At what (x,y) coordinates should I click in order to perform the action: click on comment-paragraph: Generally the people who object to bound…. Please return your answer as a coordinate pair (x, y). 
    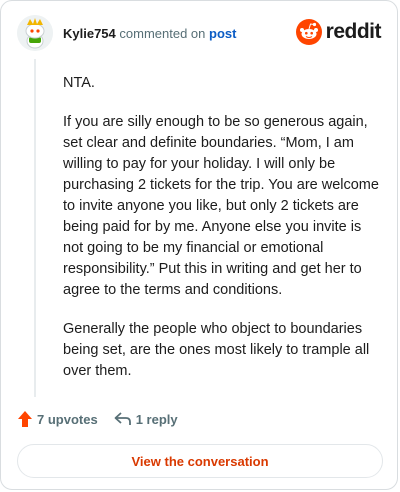
    Looking at the image, I should click on (216, 350).